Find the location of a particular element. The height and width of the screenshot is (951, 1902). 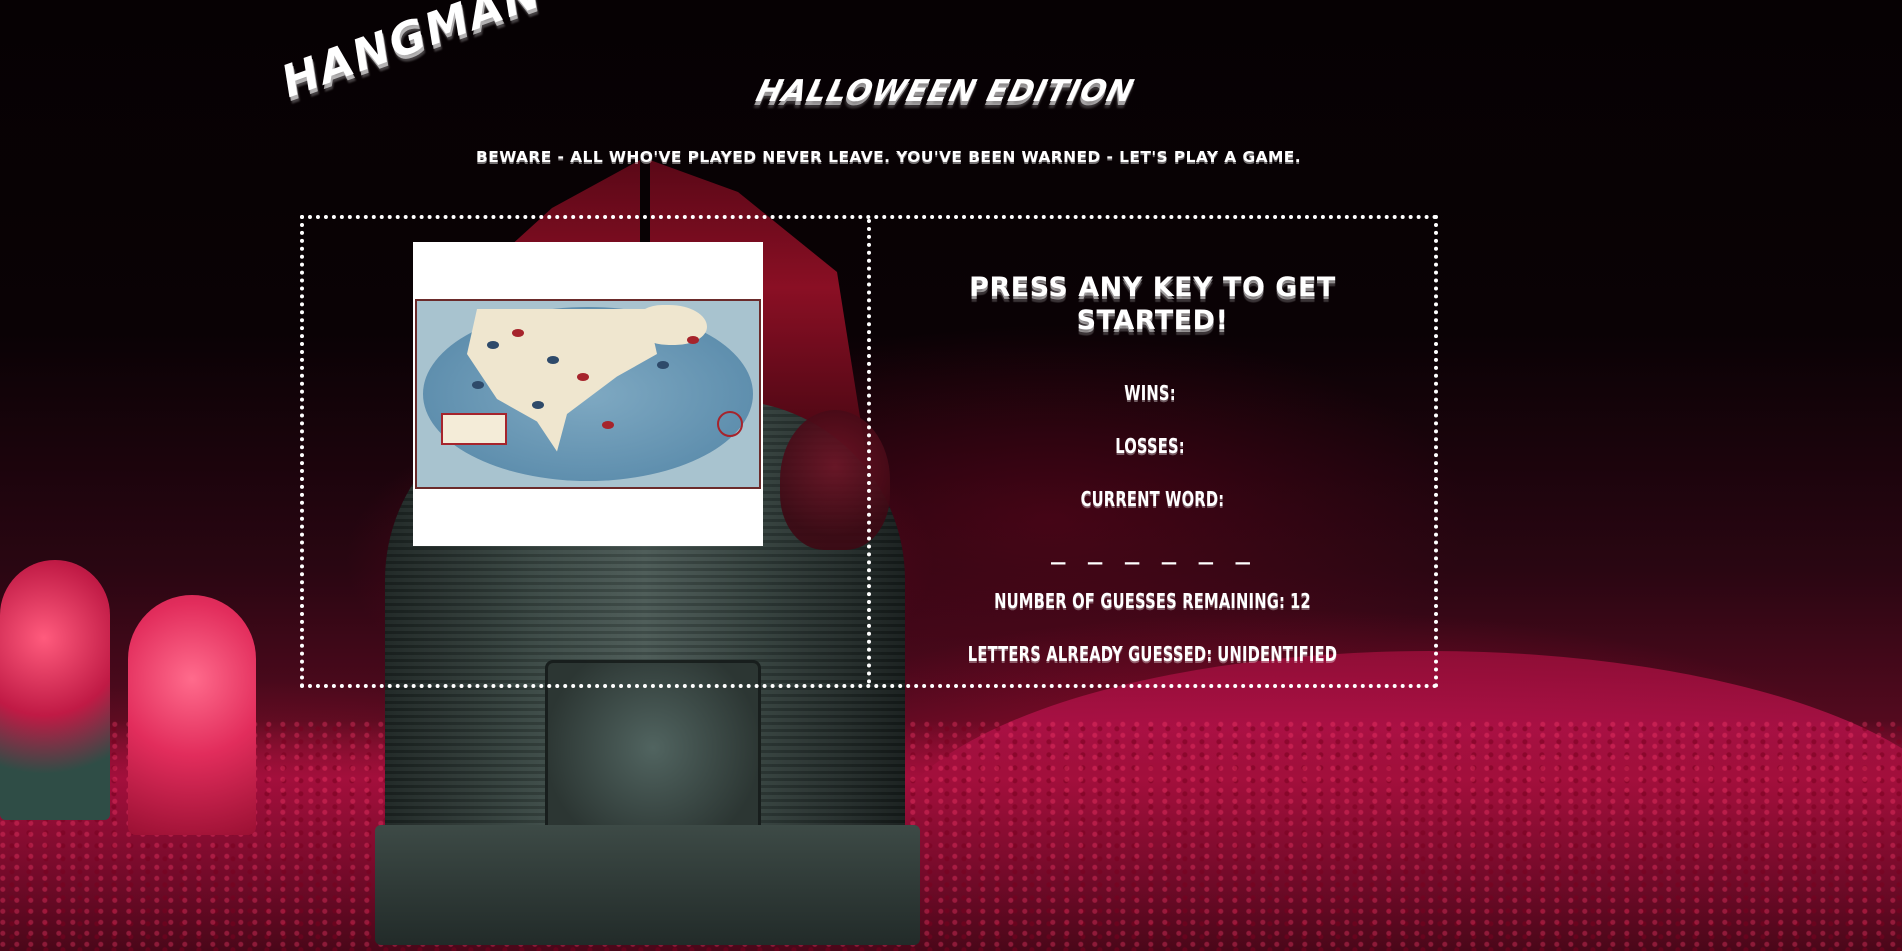

guesses-remaining-value: 12 is located at coordinates (1300, 601).